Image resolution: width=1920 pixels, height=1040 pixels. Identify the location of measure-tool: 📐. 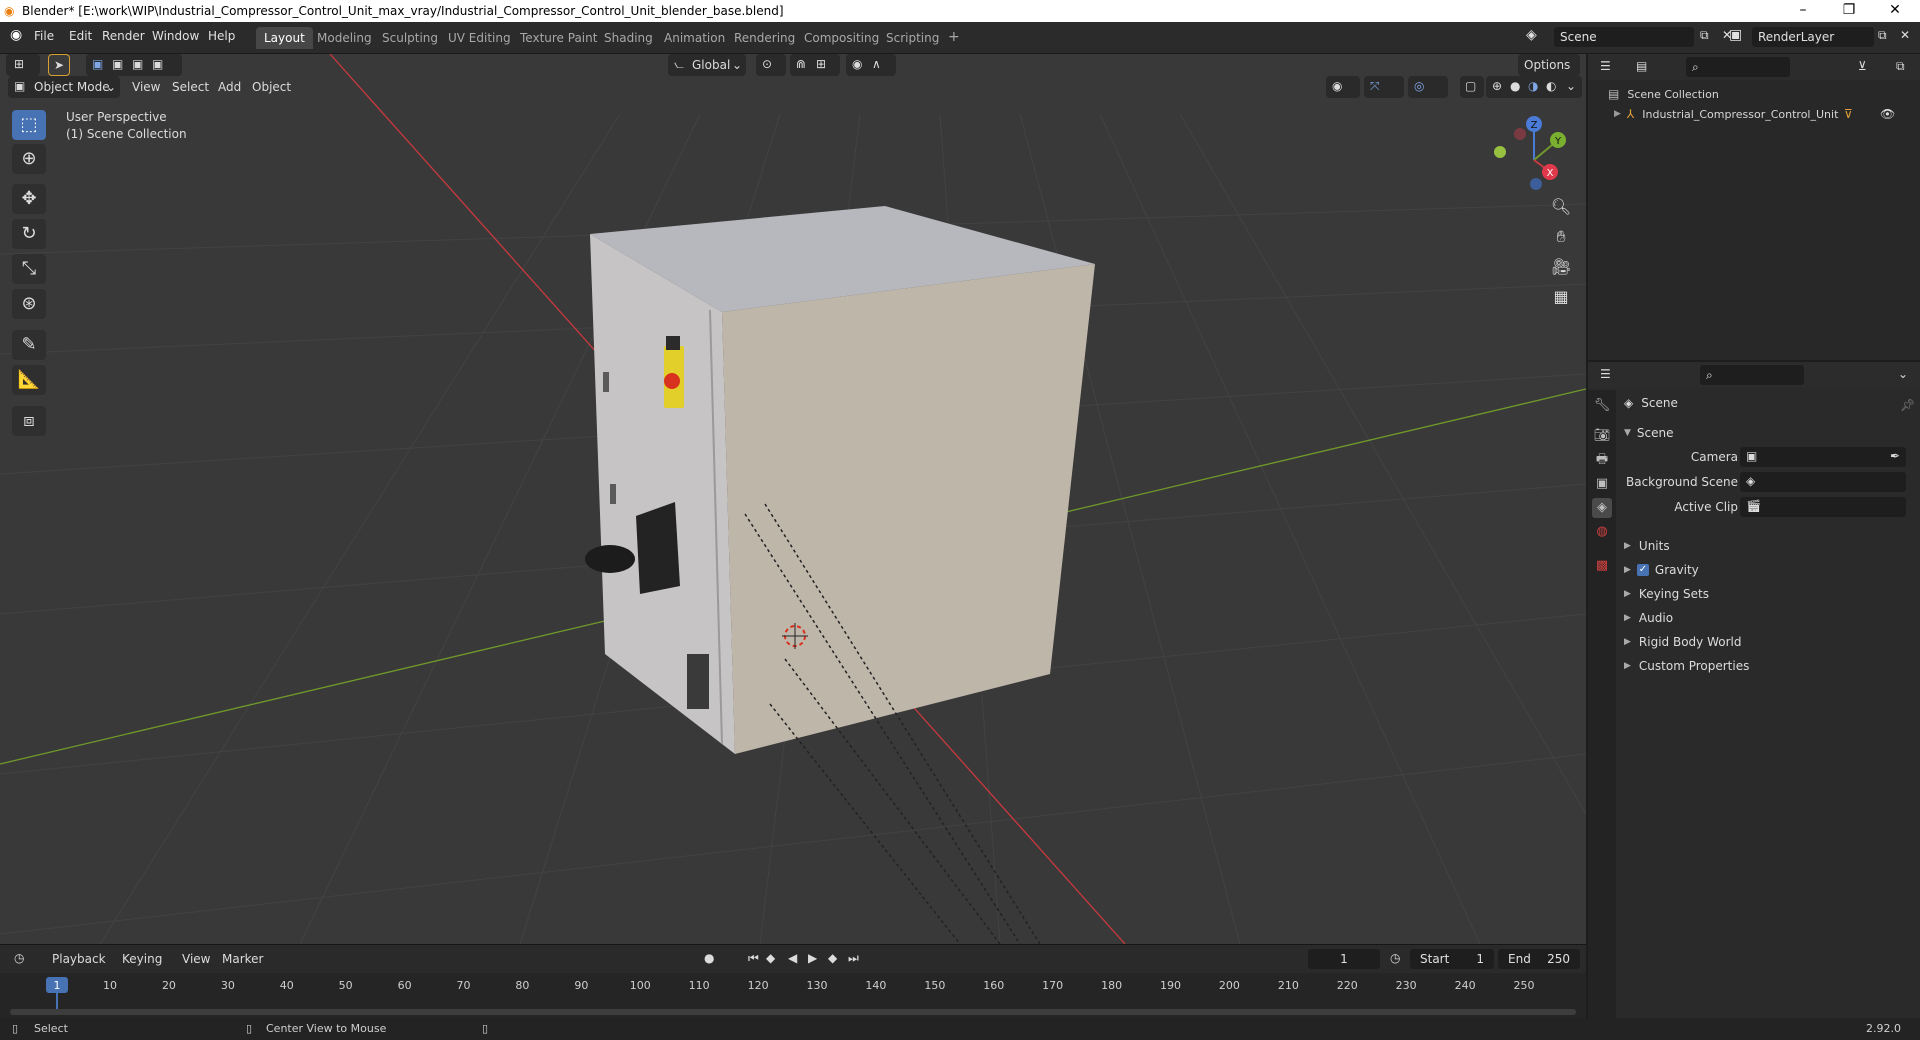
(29, 380).